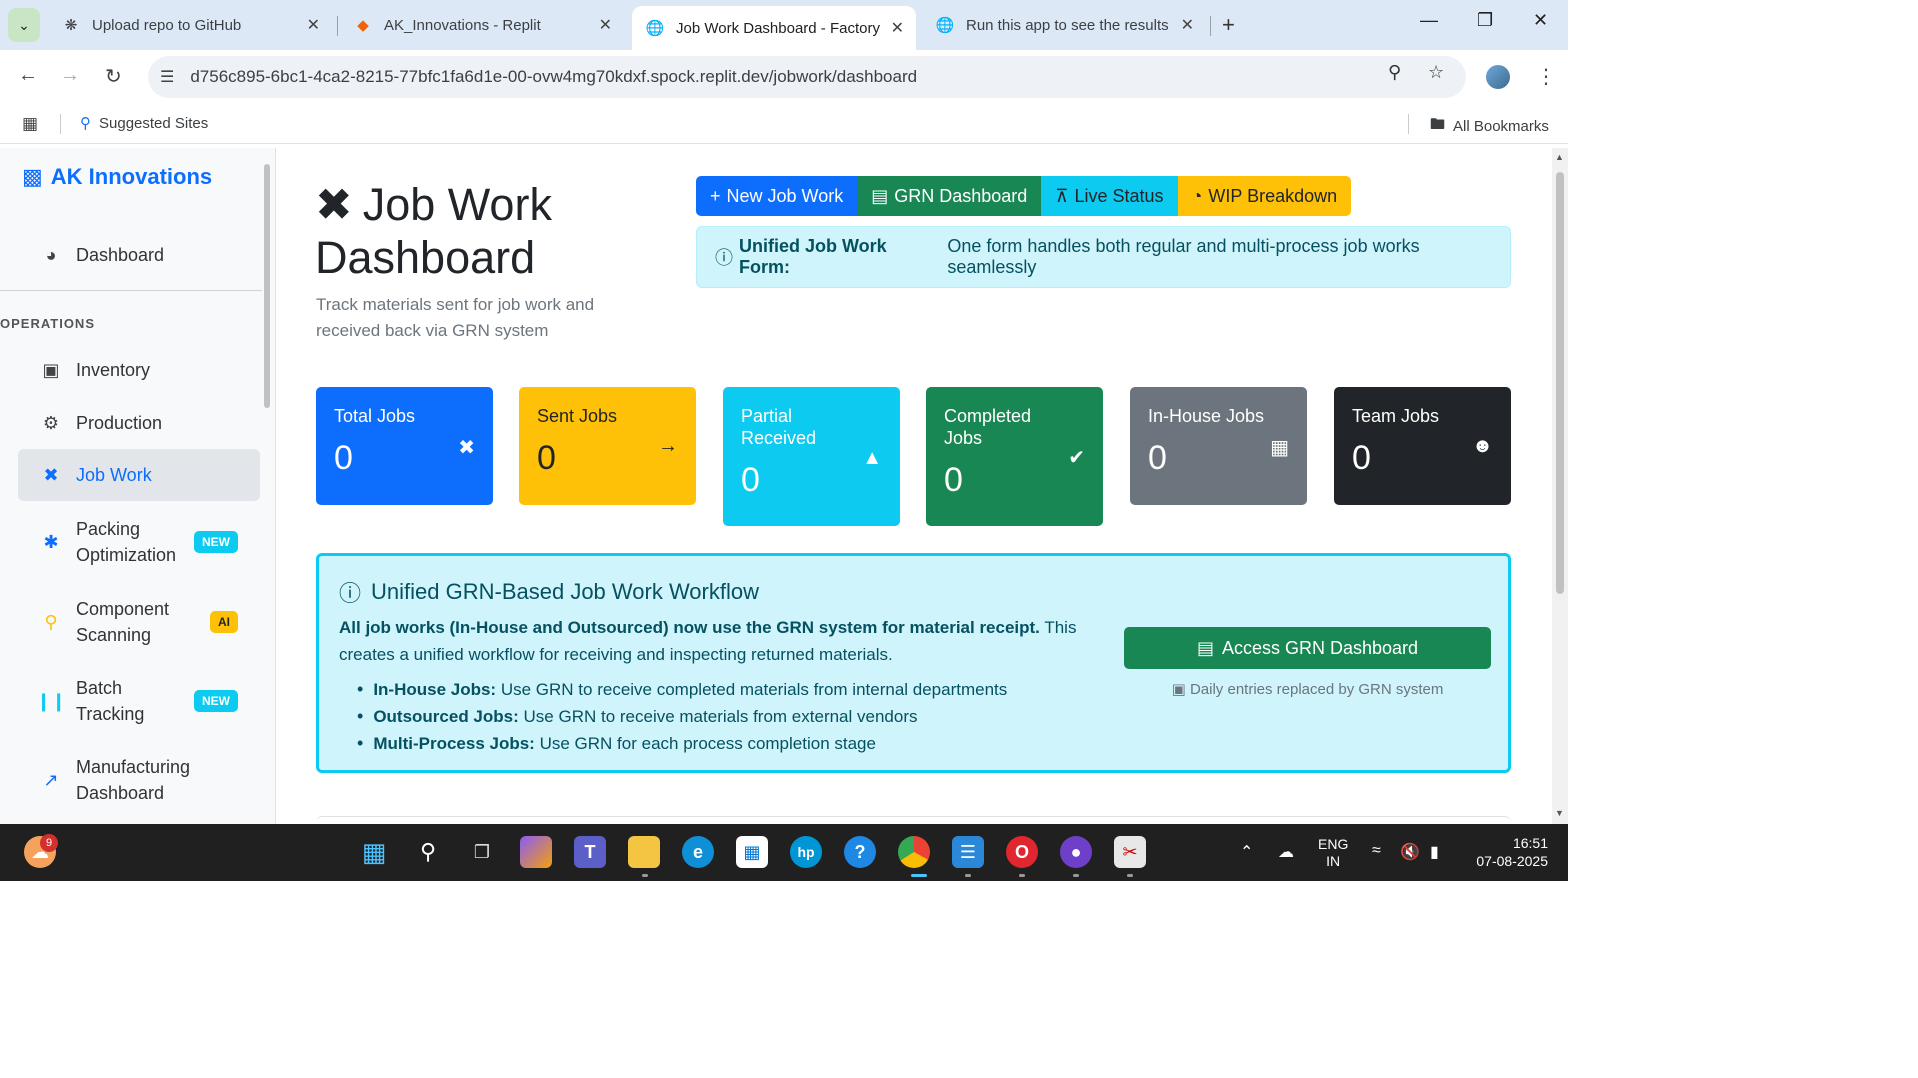 The width and height of the screenshot is (1918, 1078). What do you see at coordinates (454, 743) in the screenshot?
I see `list-item-bold: Multi-Process Jobs:` at bounding box center [454, 743].